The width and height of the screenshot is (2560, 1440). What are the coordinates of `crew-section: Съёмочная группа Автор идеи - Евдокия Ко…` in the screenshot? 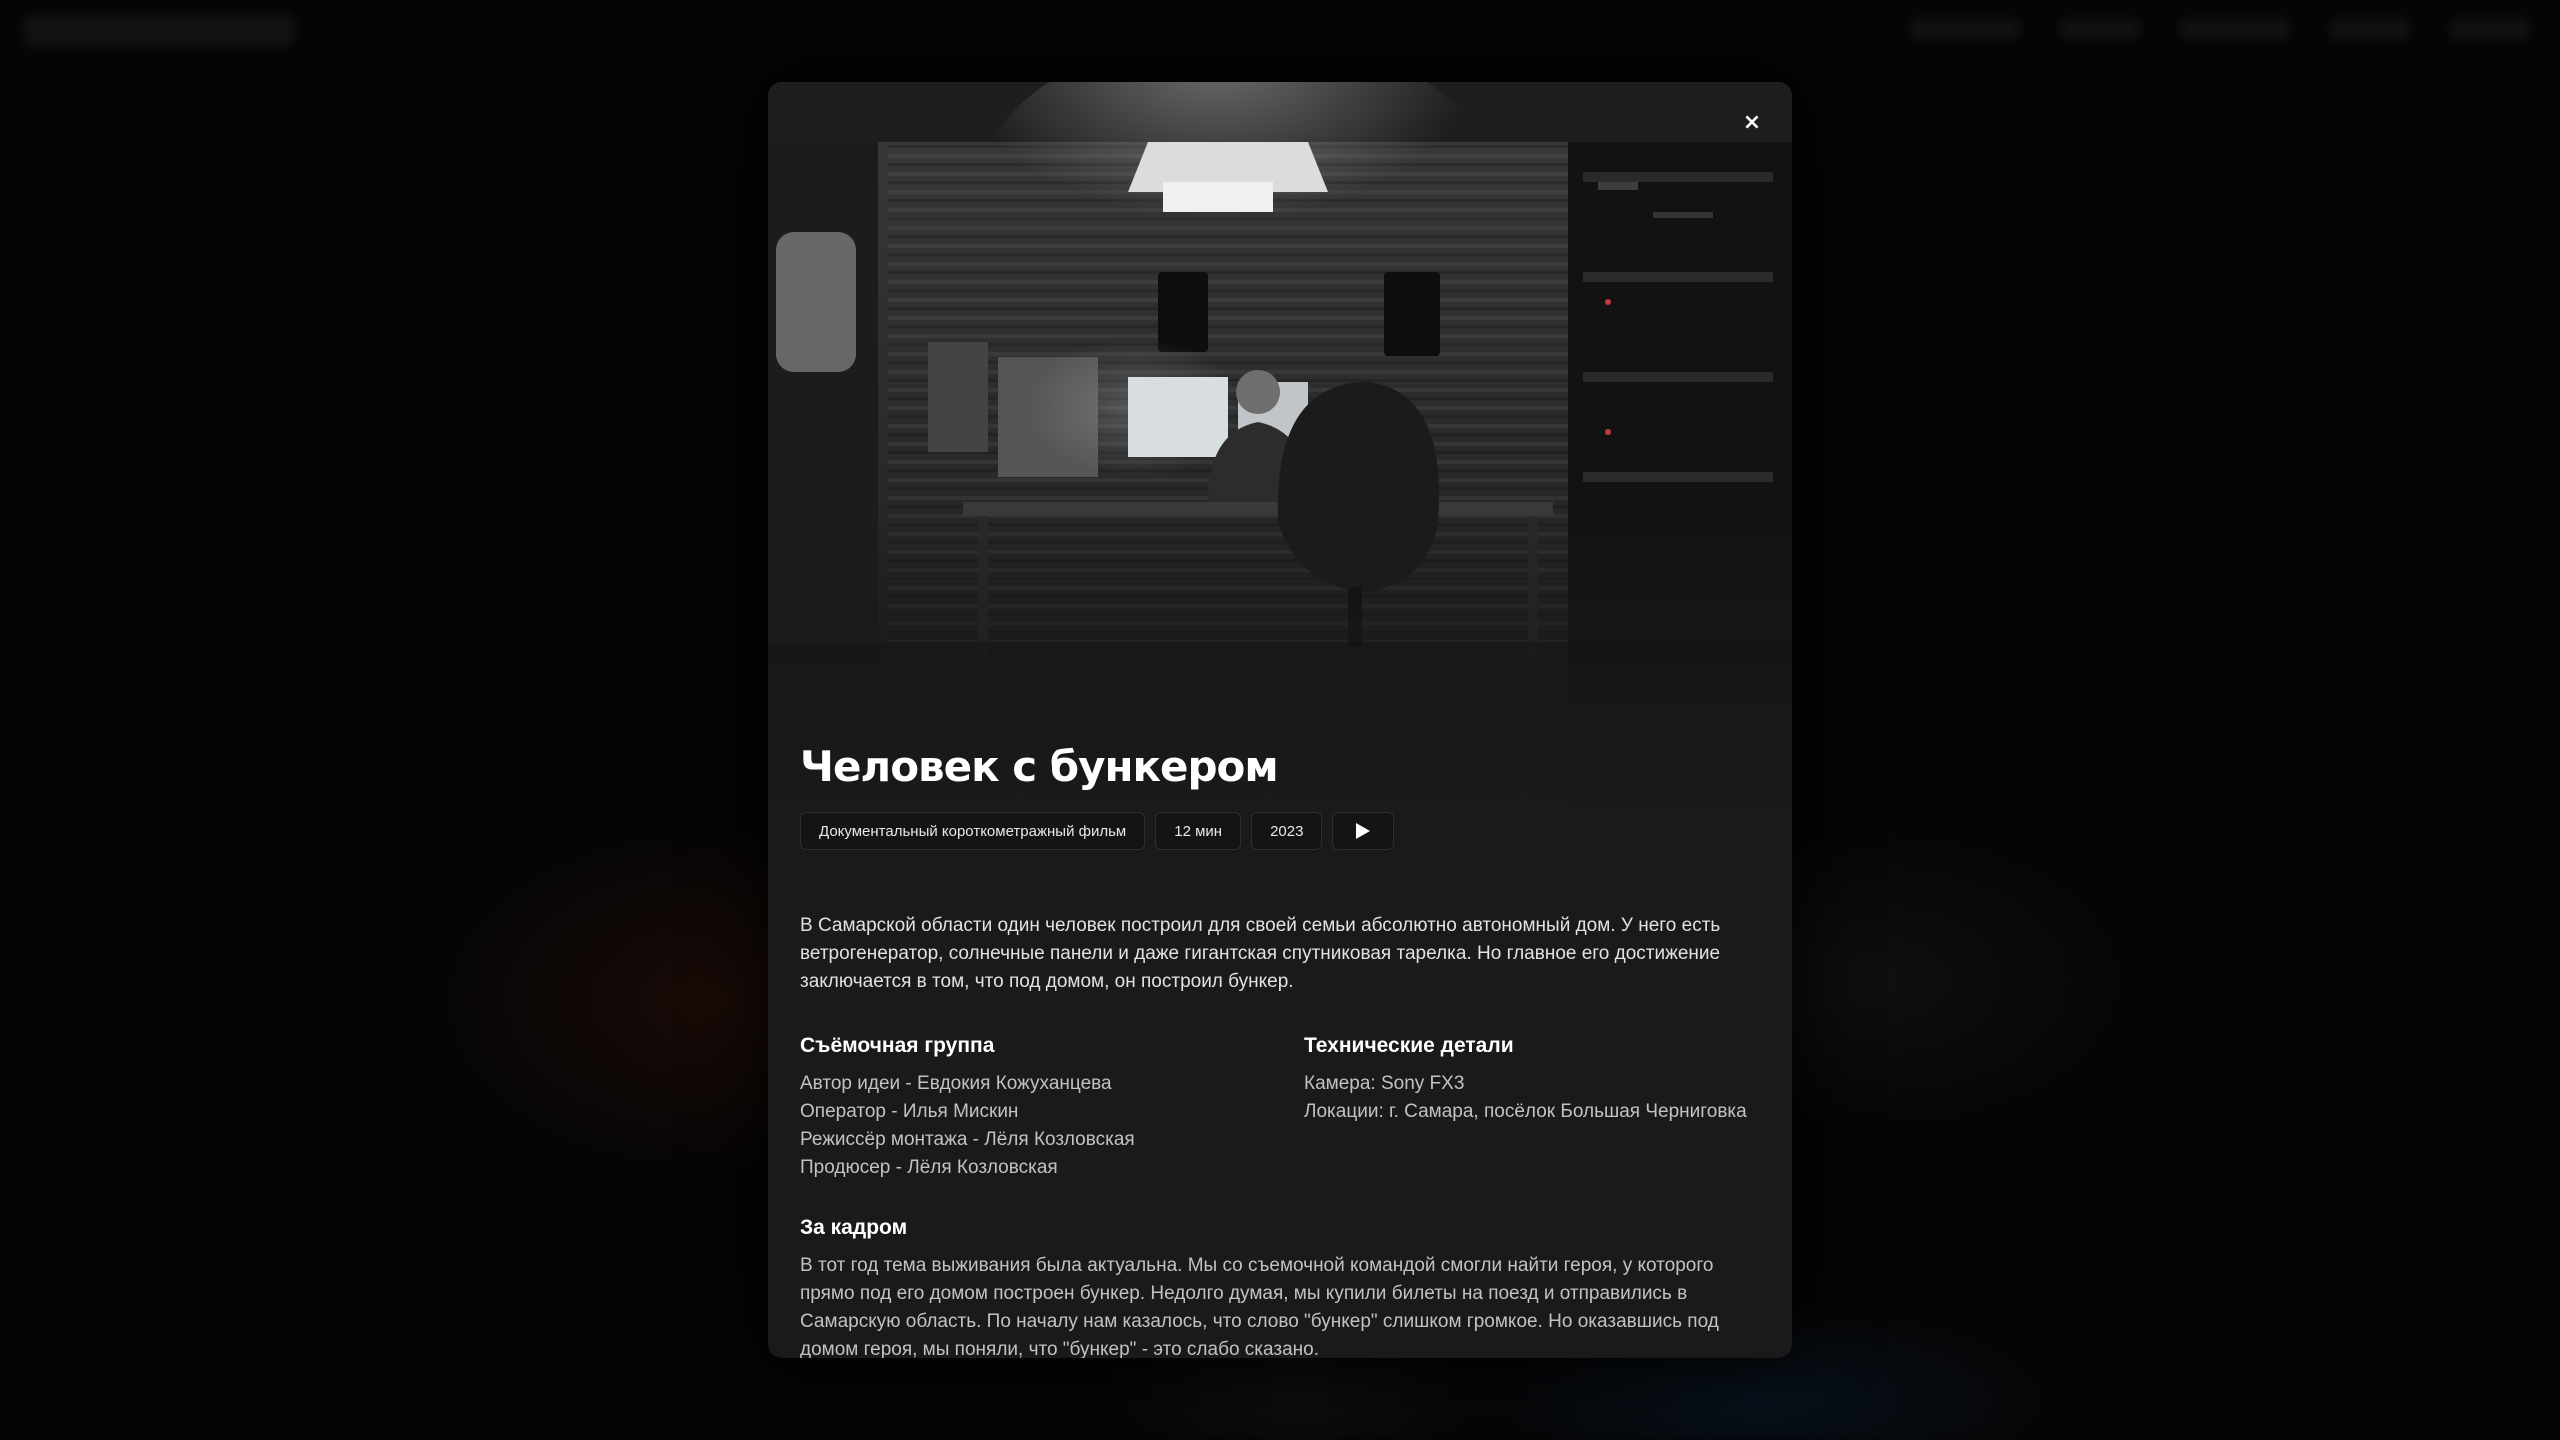 It's located at (1052, 1108).